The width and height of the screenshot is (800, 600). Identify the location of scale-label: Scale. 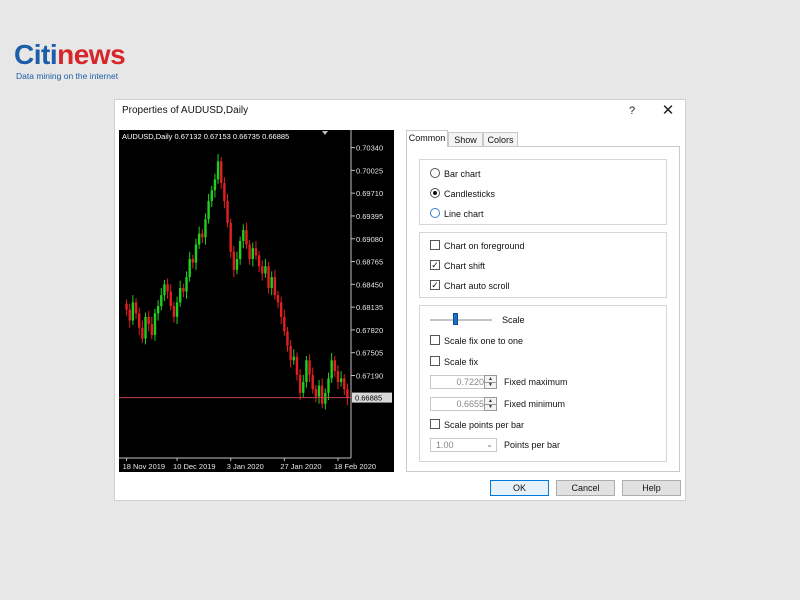
(513, 320).